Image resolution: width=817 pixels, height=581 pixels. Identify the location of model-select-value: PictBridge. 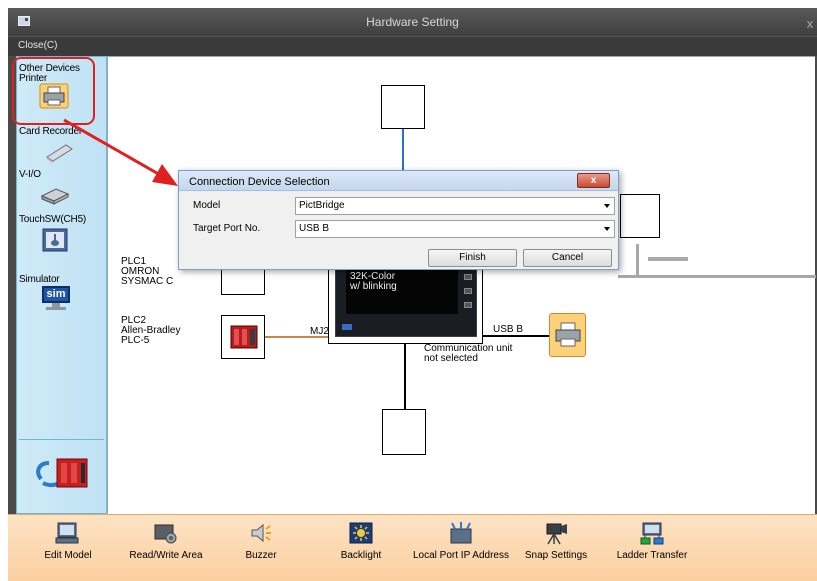
(322, 205).